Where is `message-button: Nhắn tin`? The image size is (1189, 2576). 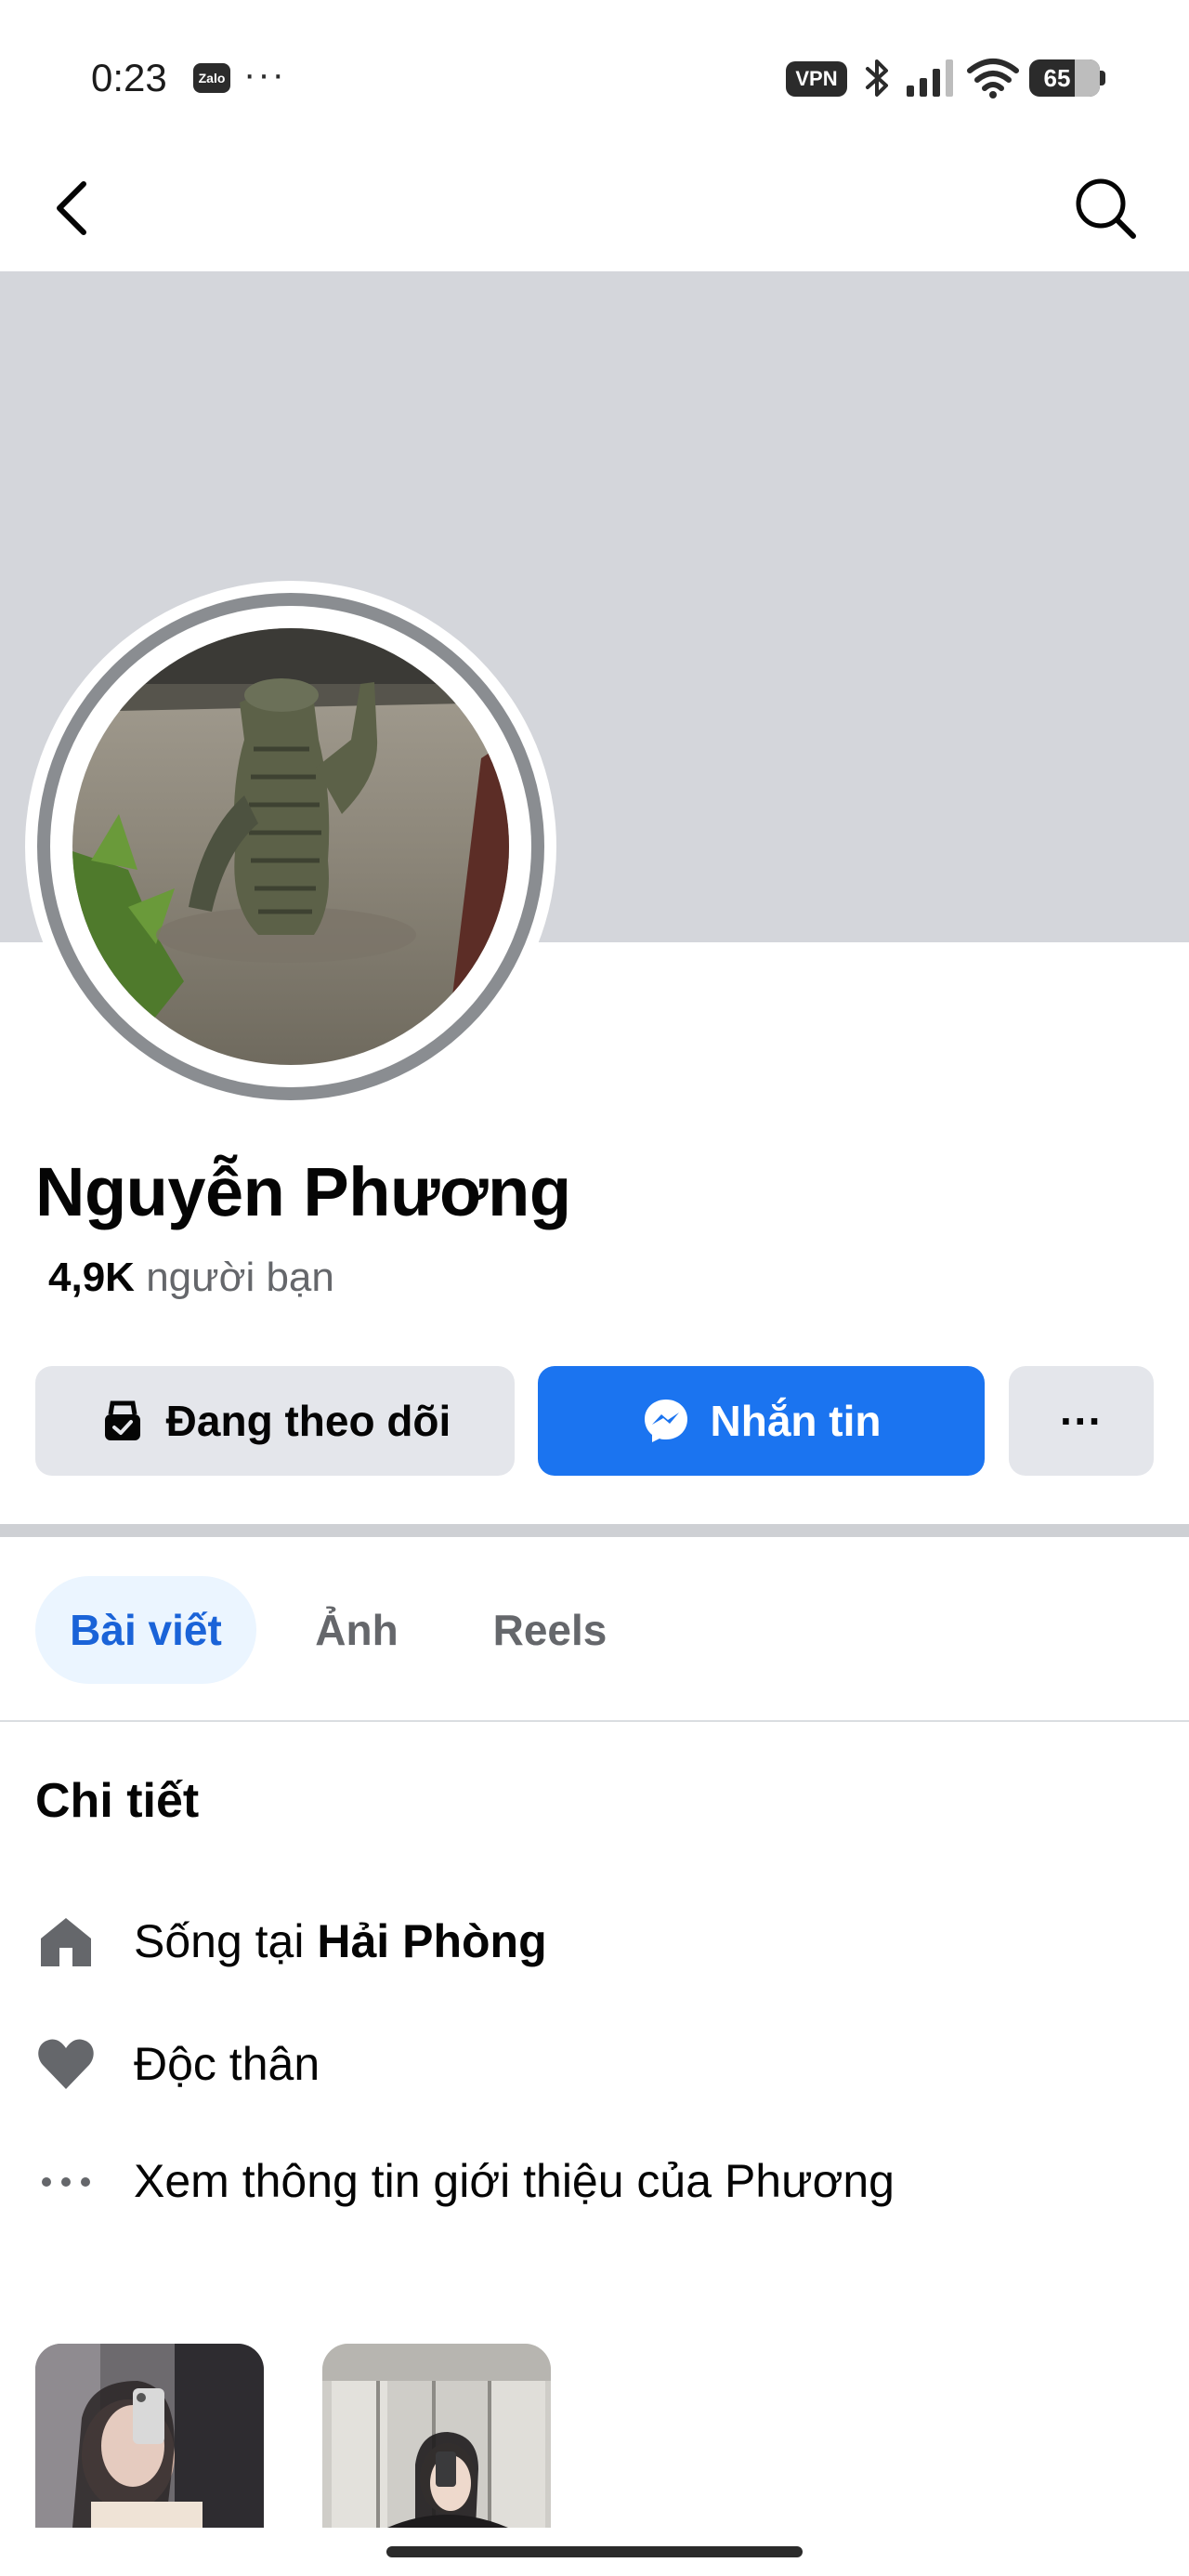 message-button: Nhắn tin is located at coordinates (761, 1421).